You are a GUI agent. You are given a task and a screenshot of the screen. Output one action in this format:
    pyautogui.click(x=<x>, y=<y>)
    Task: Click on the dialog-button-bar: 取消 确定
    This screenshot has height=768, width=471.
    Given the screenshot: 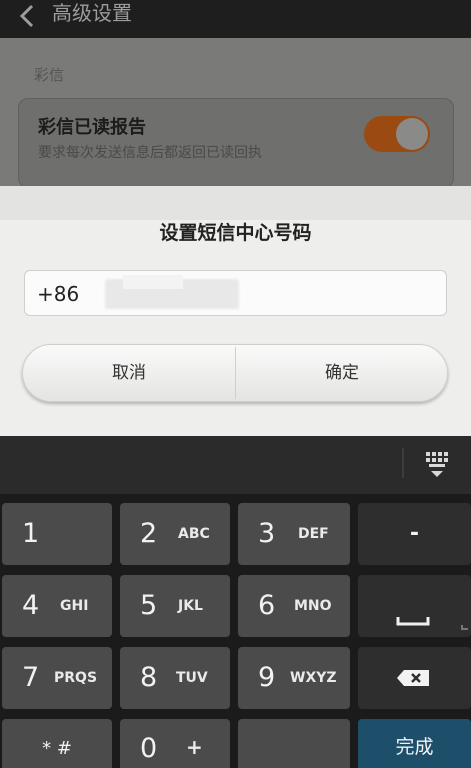 What is the action you would take?
    pyautogui.click(x=235, y=373)
    